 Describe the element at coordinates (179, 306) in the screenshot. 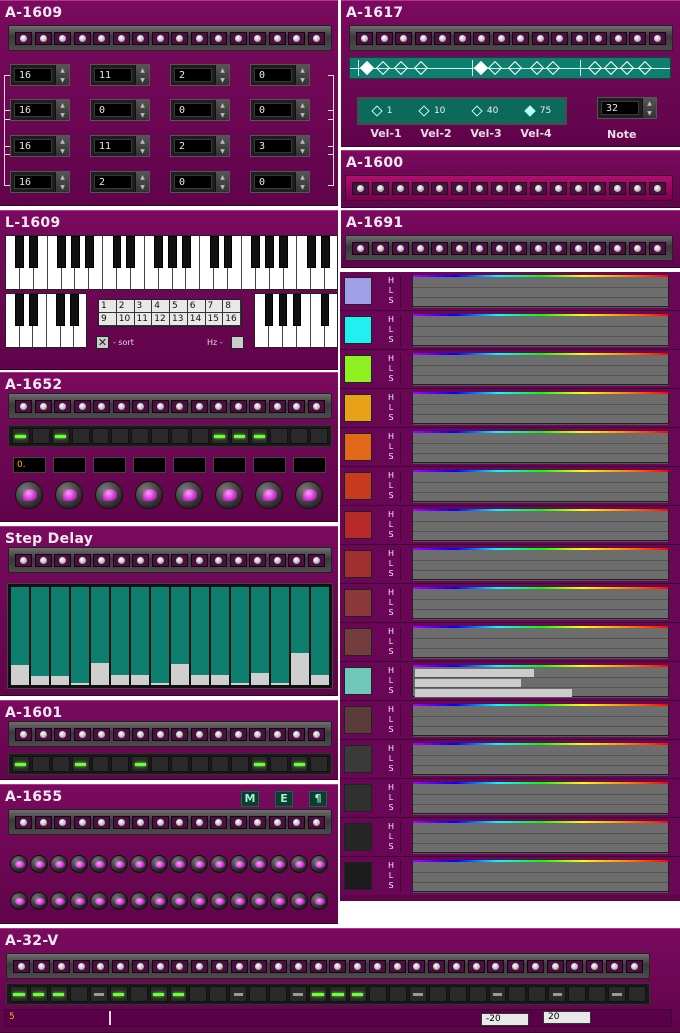

I see `channel-cell: 5` at that location.